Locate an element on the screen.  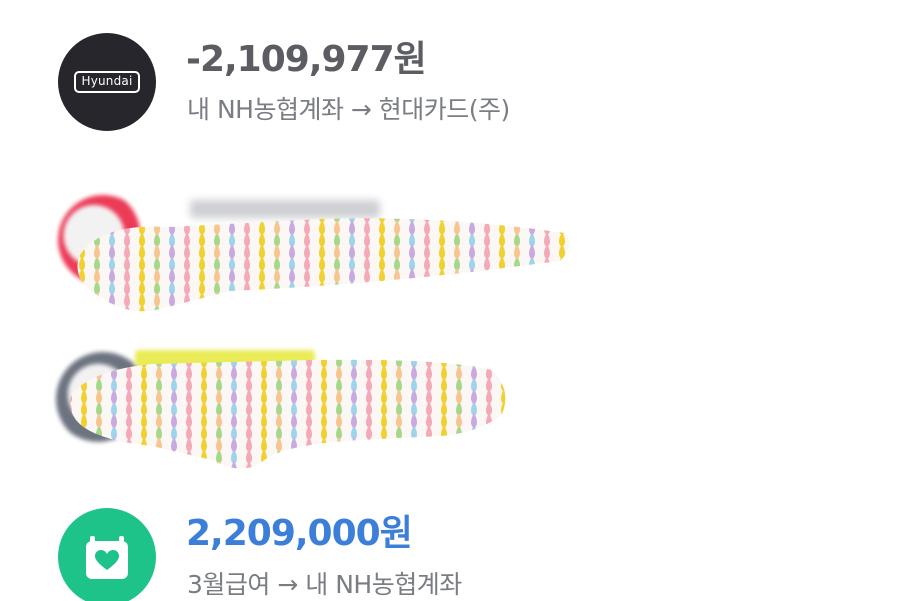
salary-avatar is located at coordinates (107, 554).